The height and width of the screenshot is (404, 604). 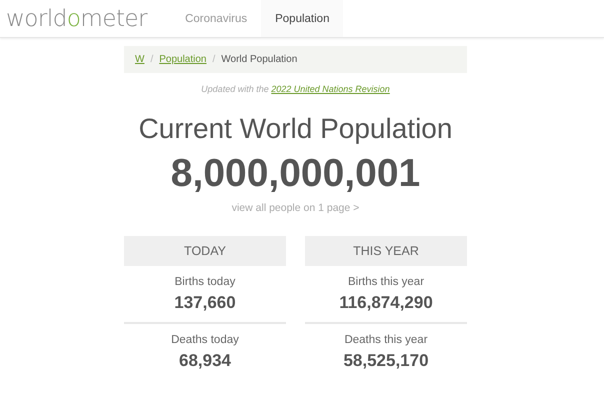 What do you see at coordinates (330, 89) in the screenshot?
I see `revision-link: 2022 United Nations Revision` at bounding box center [330, 89].